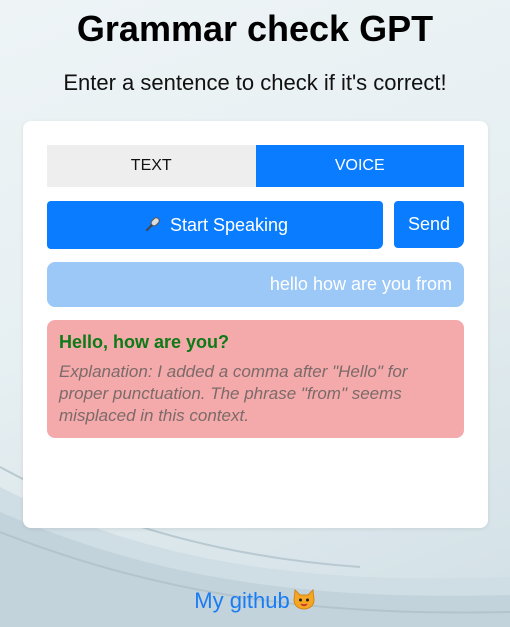 This screenshot has height=627, width=510. Describe the element at coordinates (255, 284) in the screenshot. I see `user-message: hello how are you from` at that location.